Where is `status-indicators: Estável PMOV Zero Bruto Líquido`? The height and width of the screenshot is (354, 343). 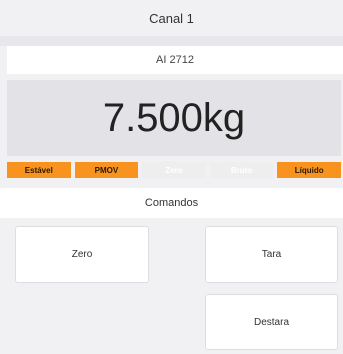
status-indicators: Estável PMOV Zero Bruto Líquido is located at coordinates (174, 170).